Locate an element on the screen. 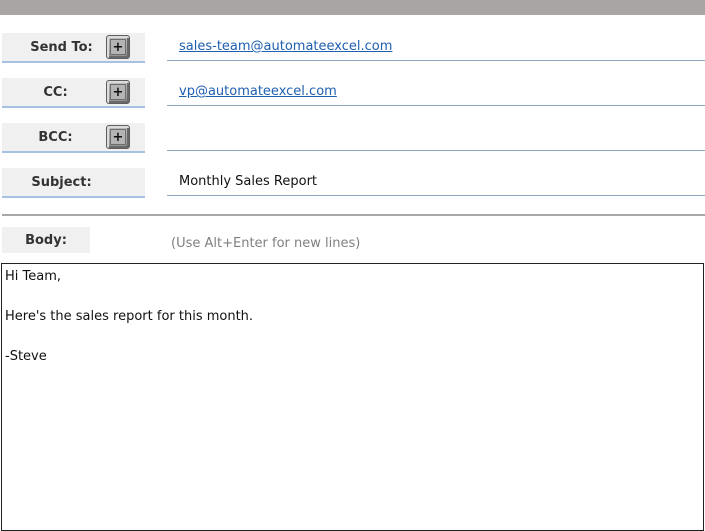 The width and height of the screenshot is (705, 531). body-line: -Steve is located at coordinates (26, 356).